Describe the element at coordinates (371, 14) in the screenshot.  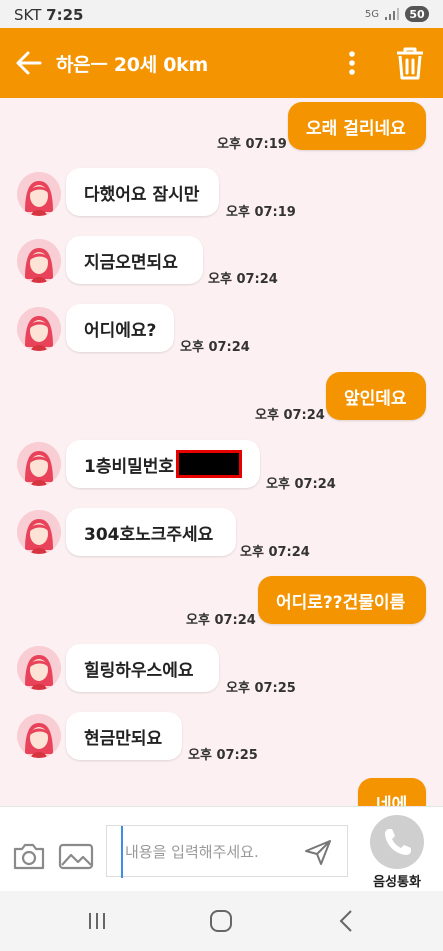
I see `network-type: 5G` at that location.